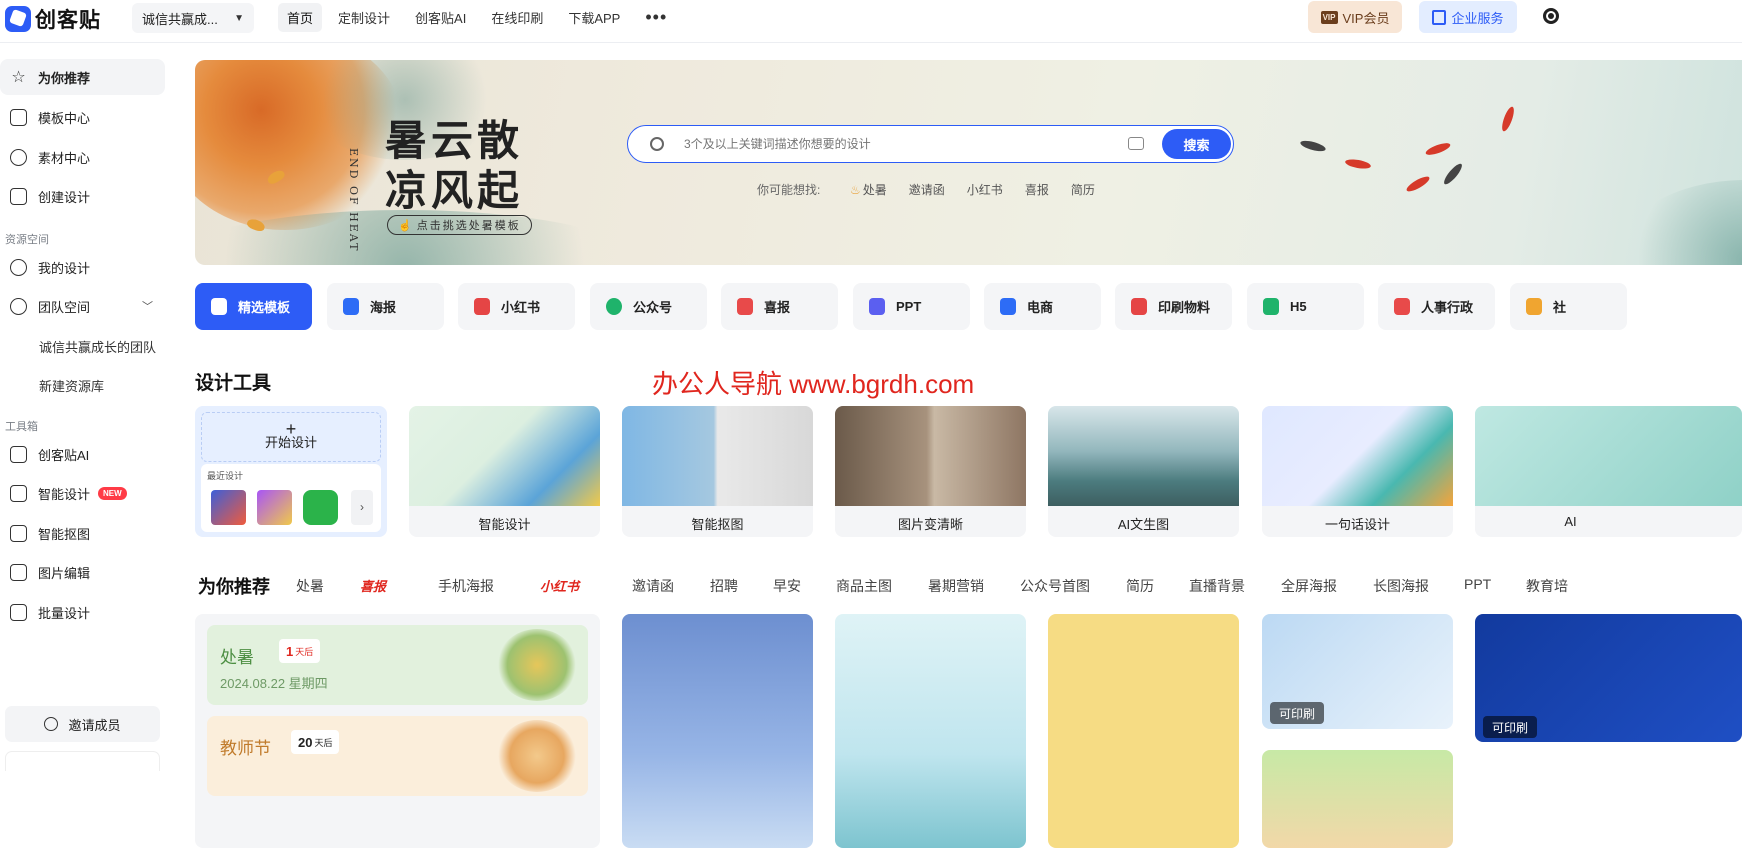  What do you see at coordinates (1401, 586) in the screenshot?
I see `rec-tab: 长图海报` at bounding box center [1401, 586].